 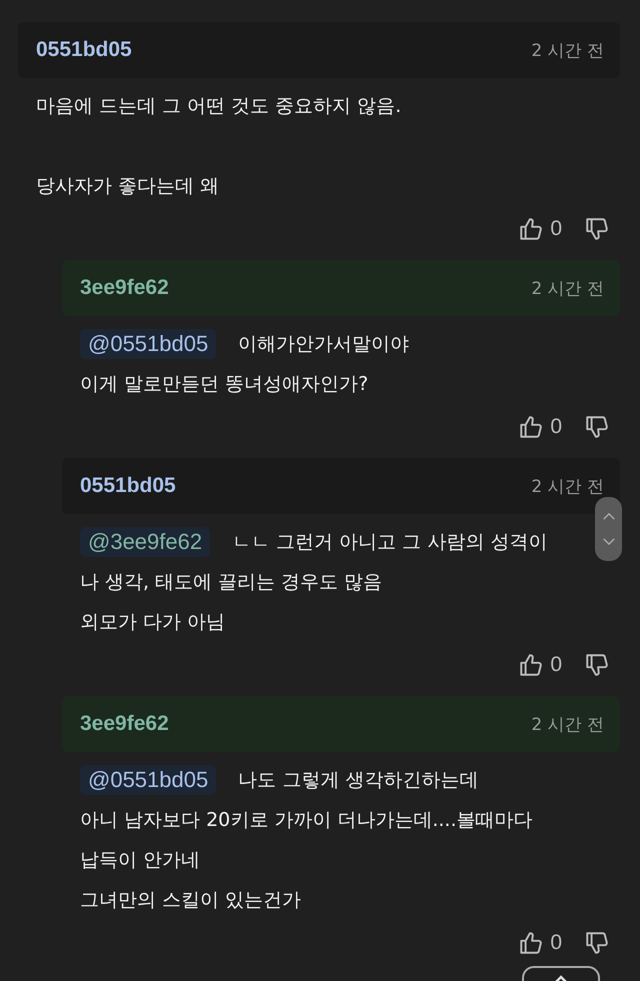 I want to click on comment-text: ㄴㄴ 그런거 아니고 그 사람의 성격이, so click(x=390, y=542).